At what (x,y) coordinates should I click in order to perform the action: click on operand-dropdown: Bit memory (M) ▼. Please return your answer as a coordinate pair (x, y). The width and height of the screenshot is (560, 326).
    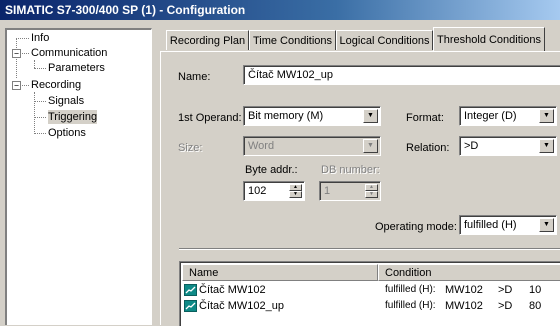
    Looking at the image, I should click on (312, 116).